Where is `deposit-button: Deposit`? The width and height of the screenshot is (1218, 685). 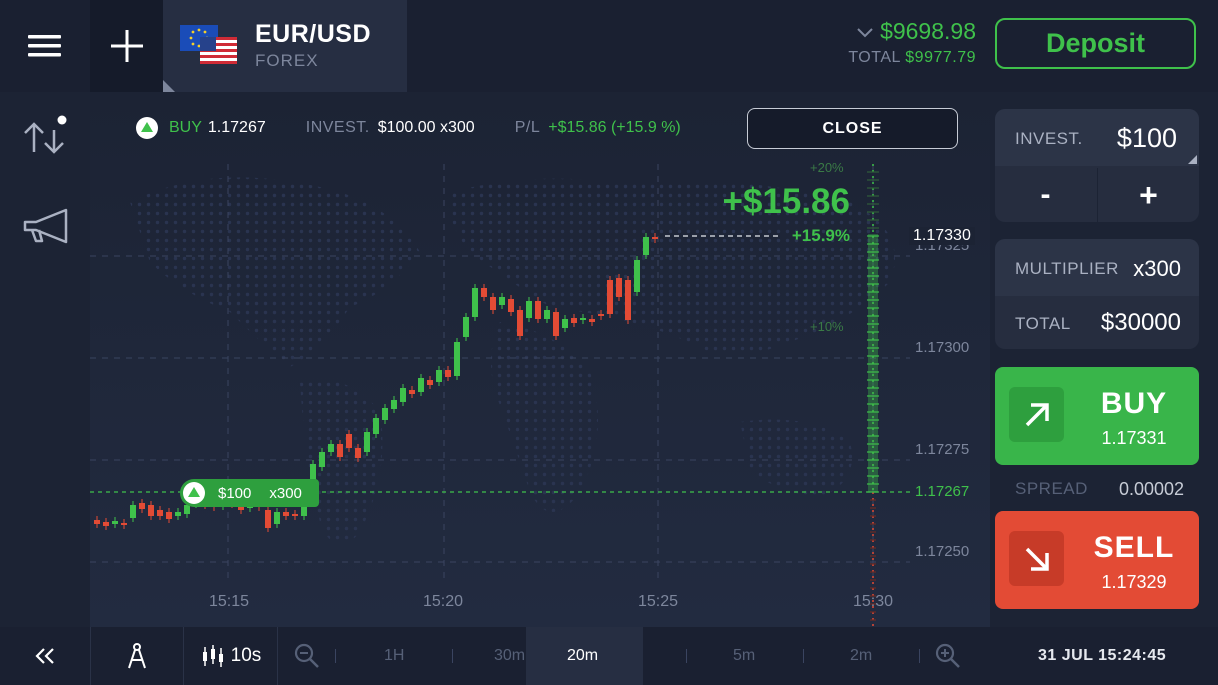 deposit-button: Deposit is located at coordinates (1095, 43).